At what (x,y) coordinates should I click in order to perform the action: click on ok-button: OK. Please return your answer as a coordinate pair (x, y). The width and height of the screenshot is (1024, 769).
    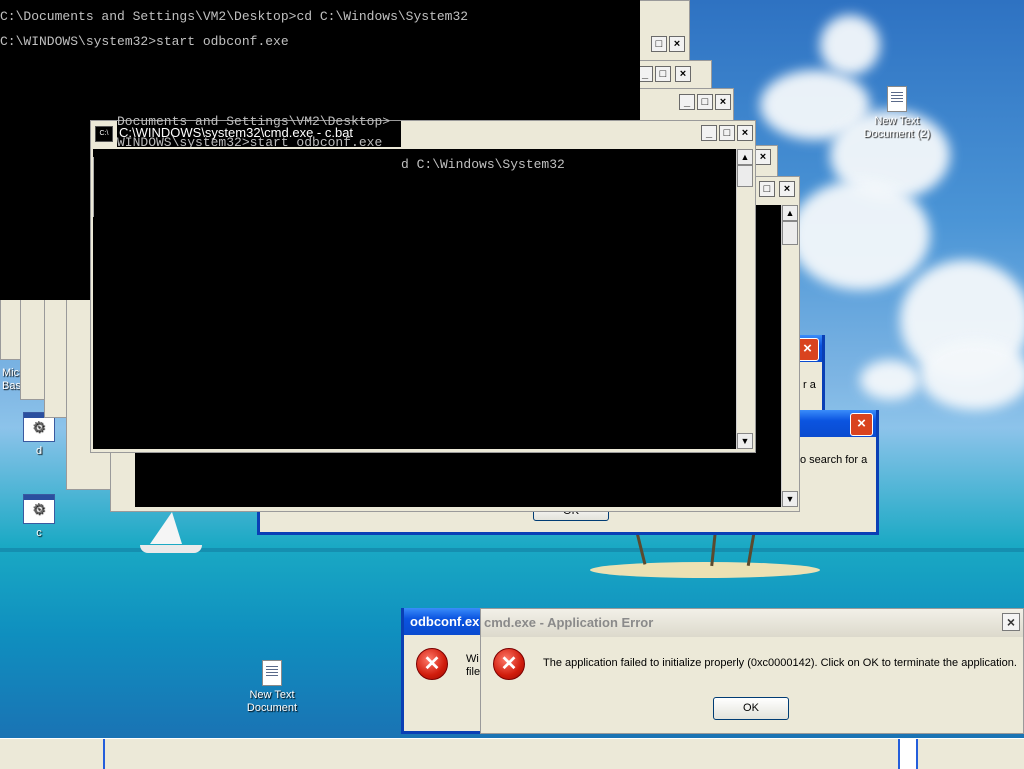
    Looking at the image, I should click on (751, 708).